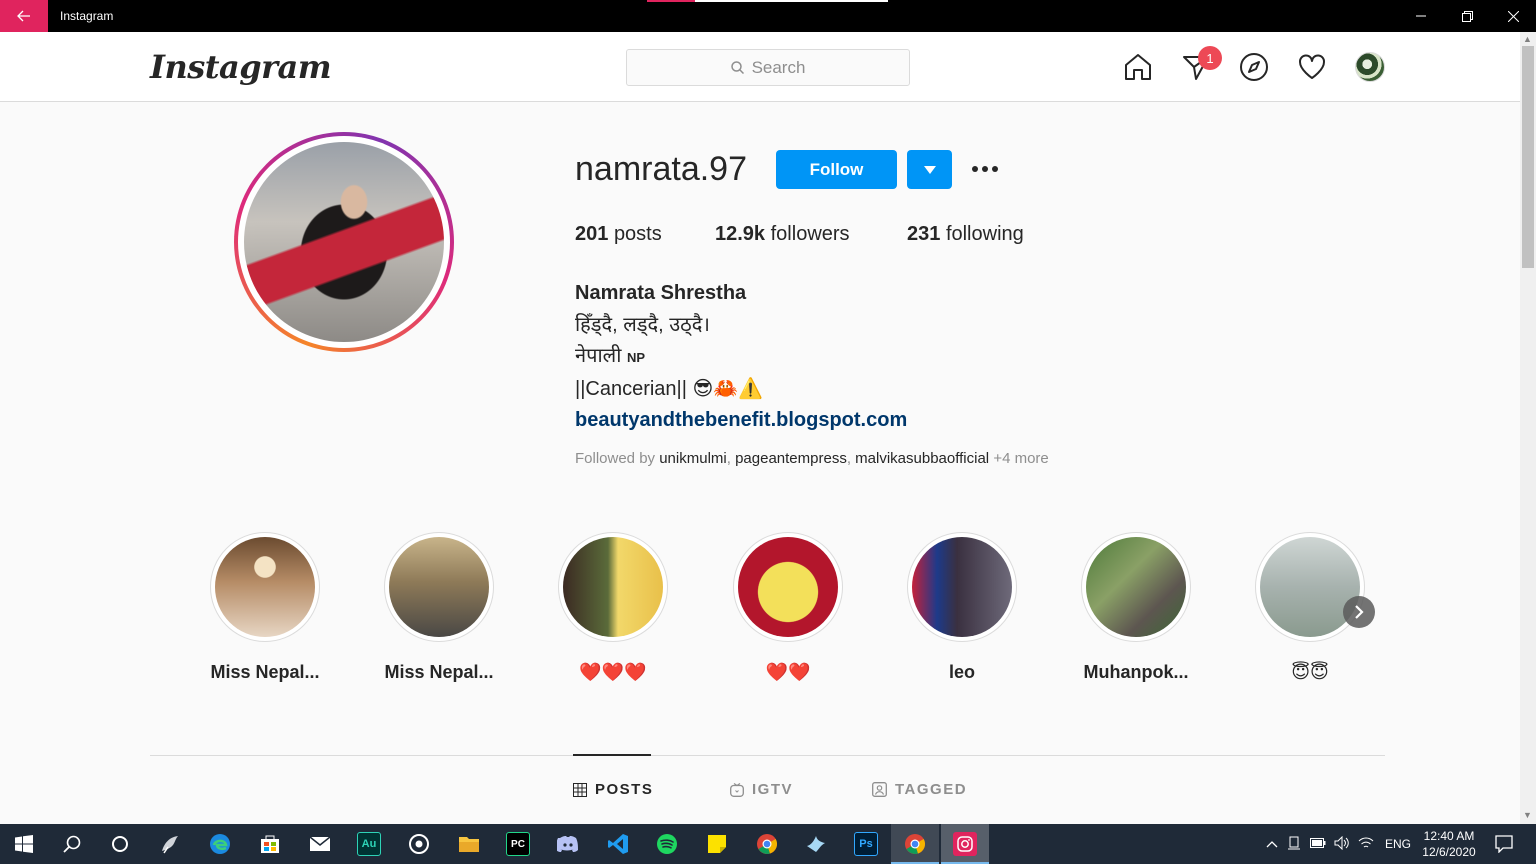 The image size is (1536, 864). Describe the element at coordinates (922, 458) in the screenshot. I see `follower-link: malvikasubbaofficial` at that location.